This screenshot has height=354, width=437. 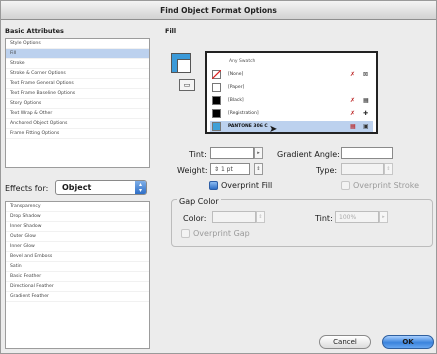 I want to click on formatting-affects-icon: ▭, so click(x=187, y=85).